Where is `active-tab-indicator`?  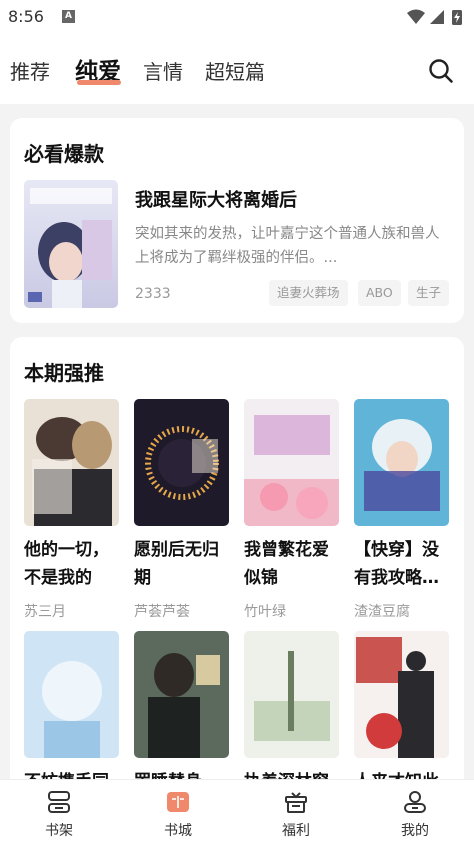
active-tab-indicator is located at coordinates (99, 82).